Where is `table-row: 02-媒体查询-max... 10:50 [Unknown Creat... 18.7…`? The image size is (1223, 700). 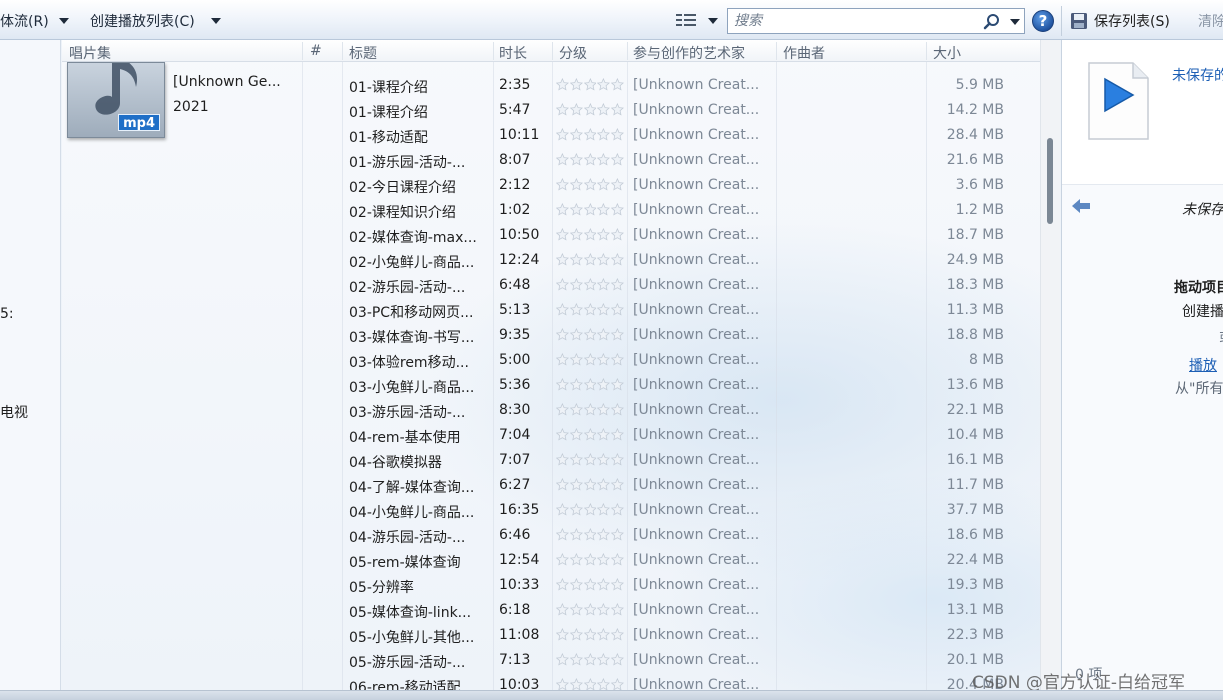 table-row: 02-媒体查询-max... 10:50 [Unknown Creat... 18.7… is located at coordinates (551, 235).